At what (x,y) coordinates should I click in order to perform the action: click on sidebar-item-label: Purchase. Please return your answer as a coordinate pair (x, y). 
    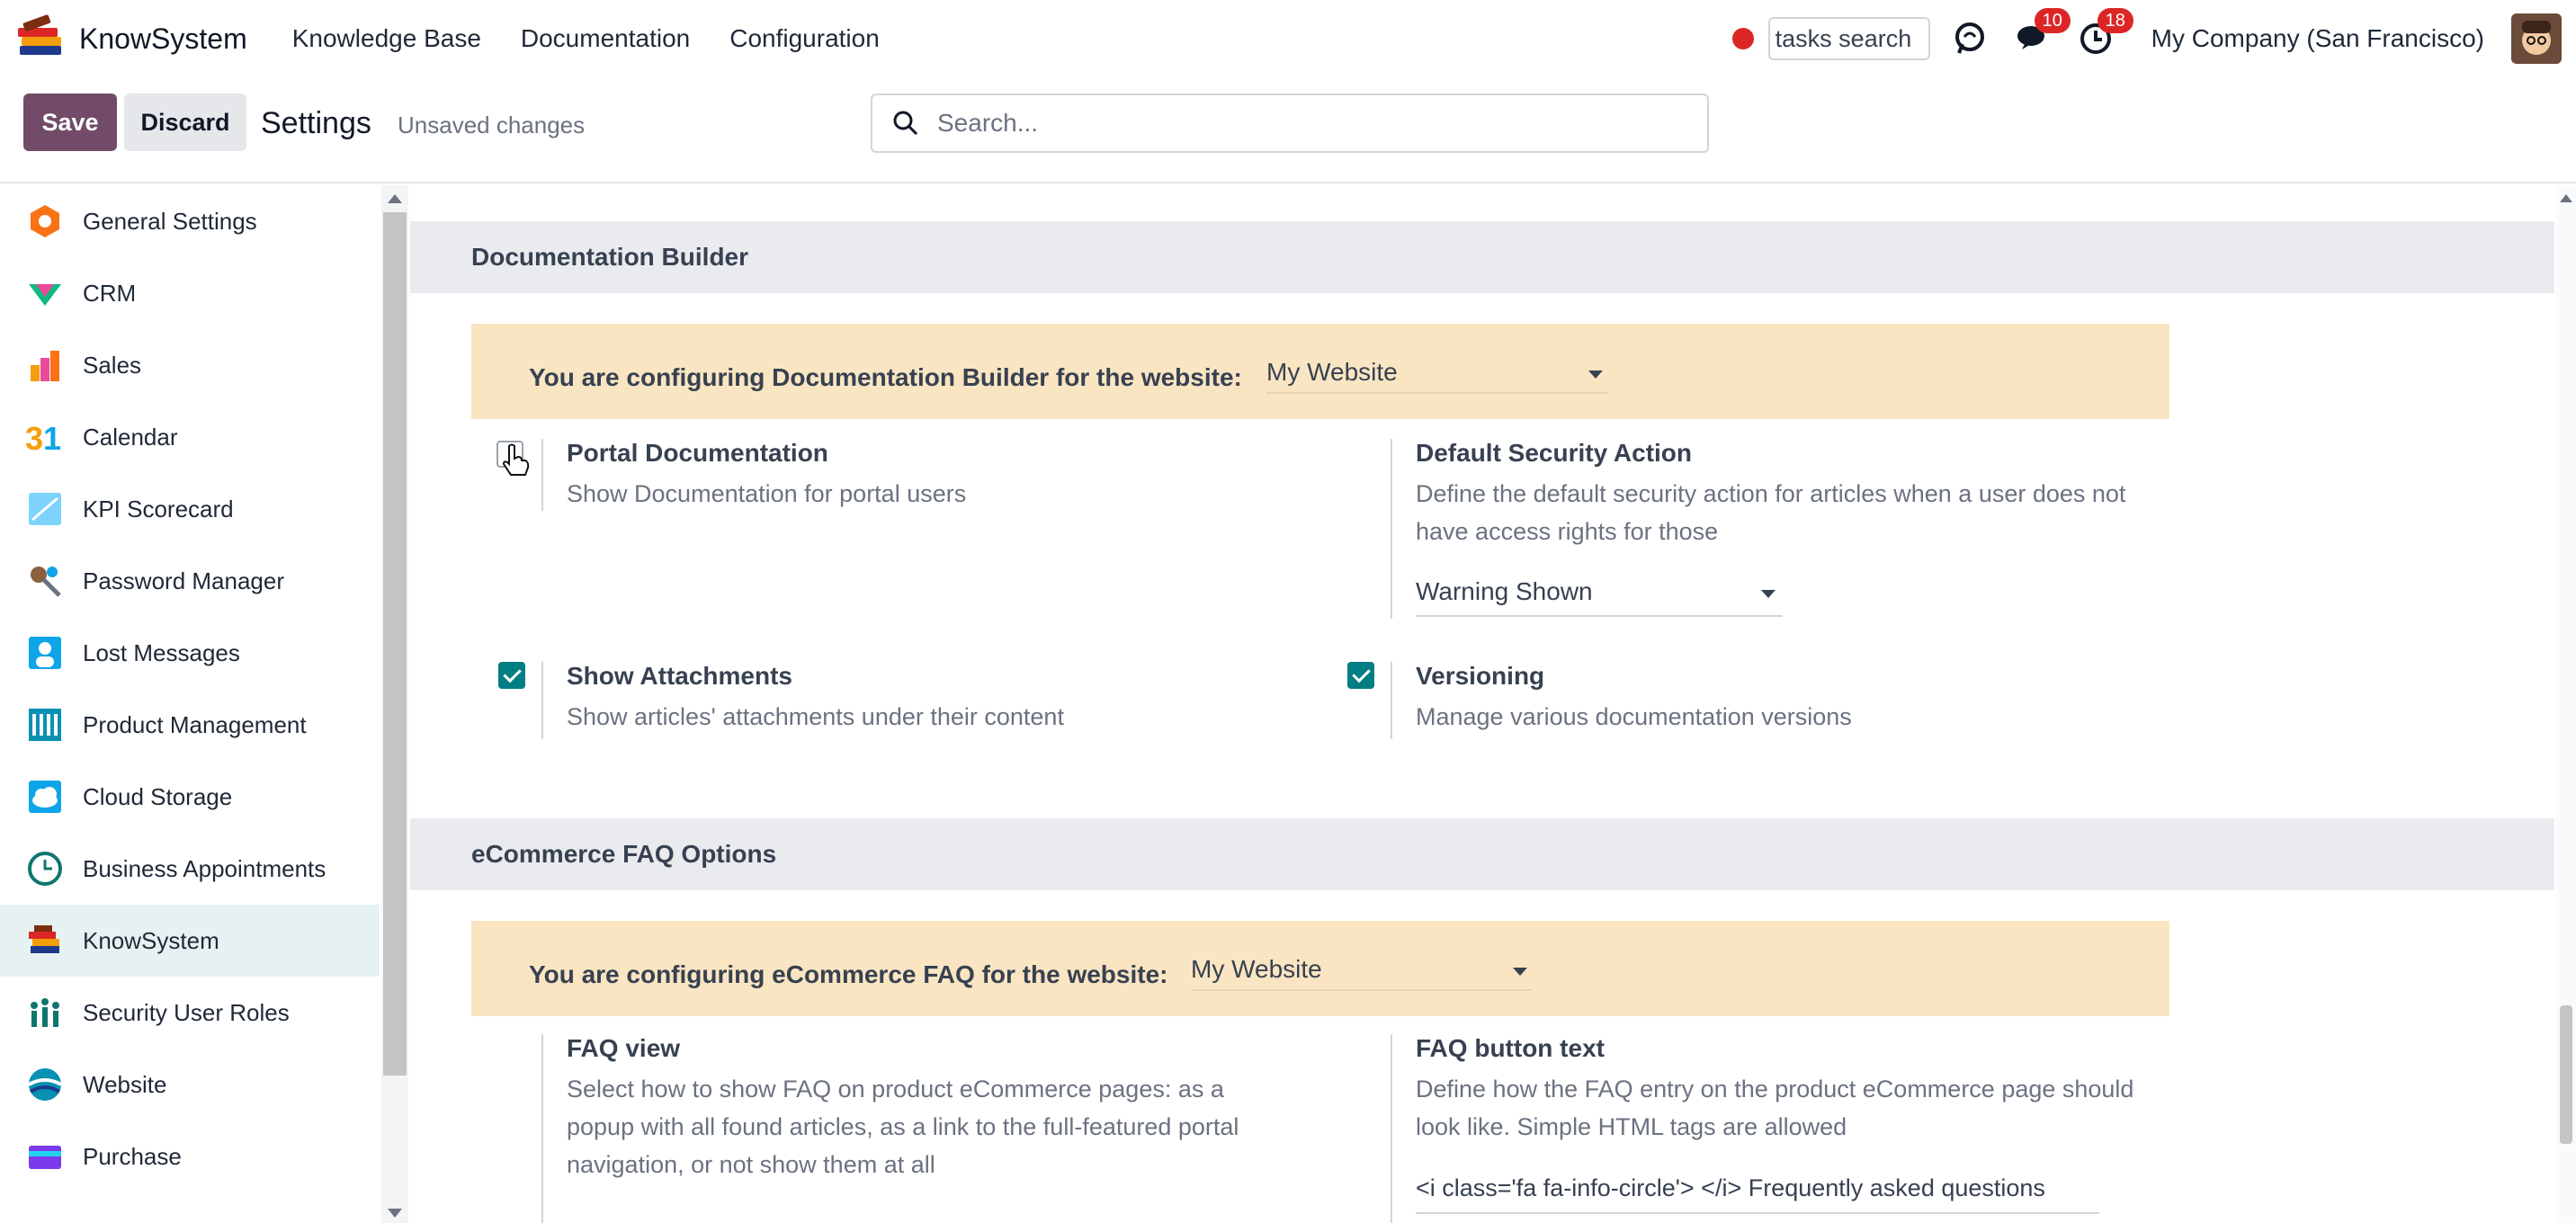
    Looking at the image, I should click on (132, 1156).